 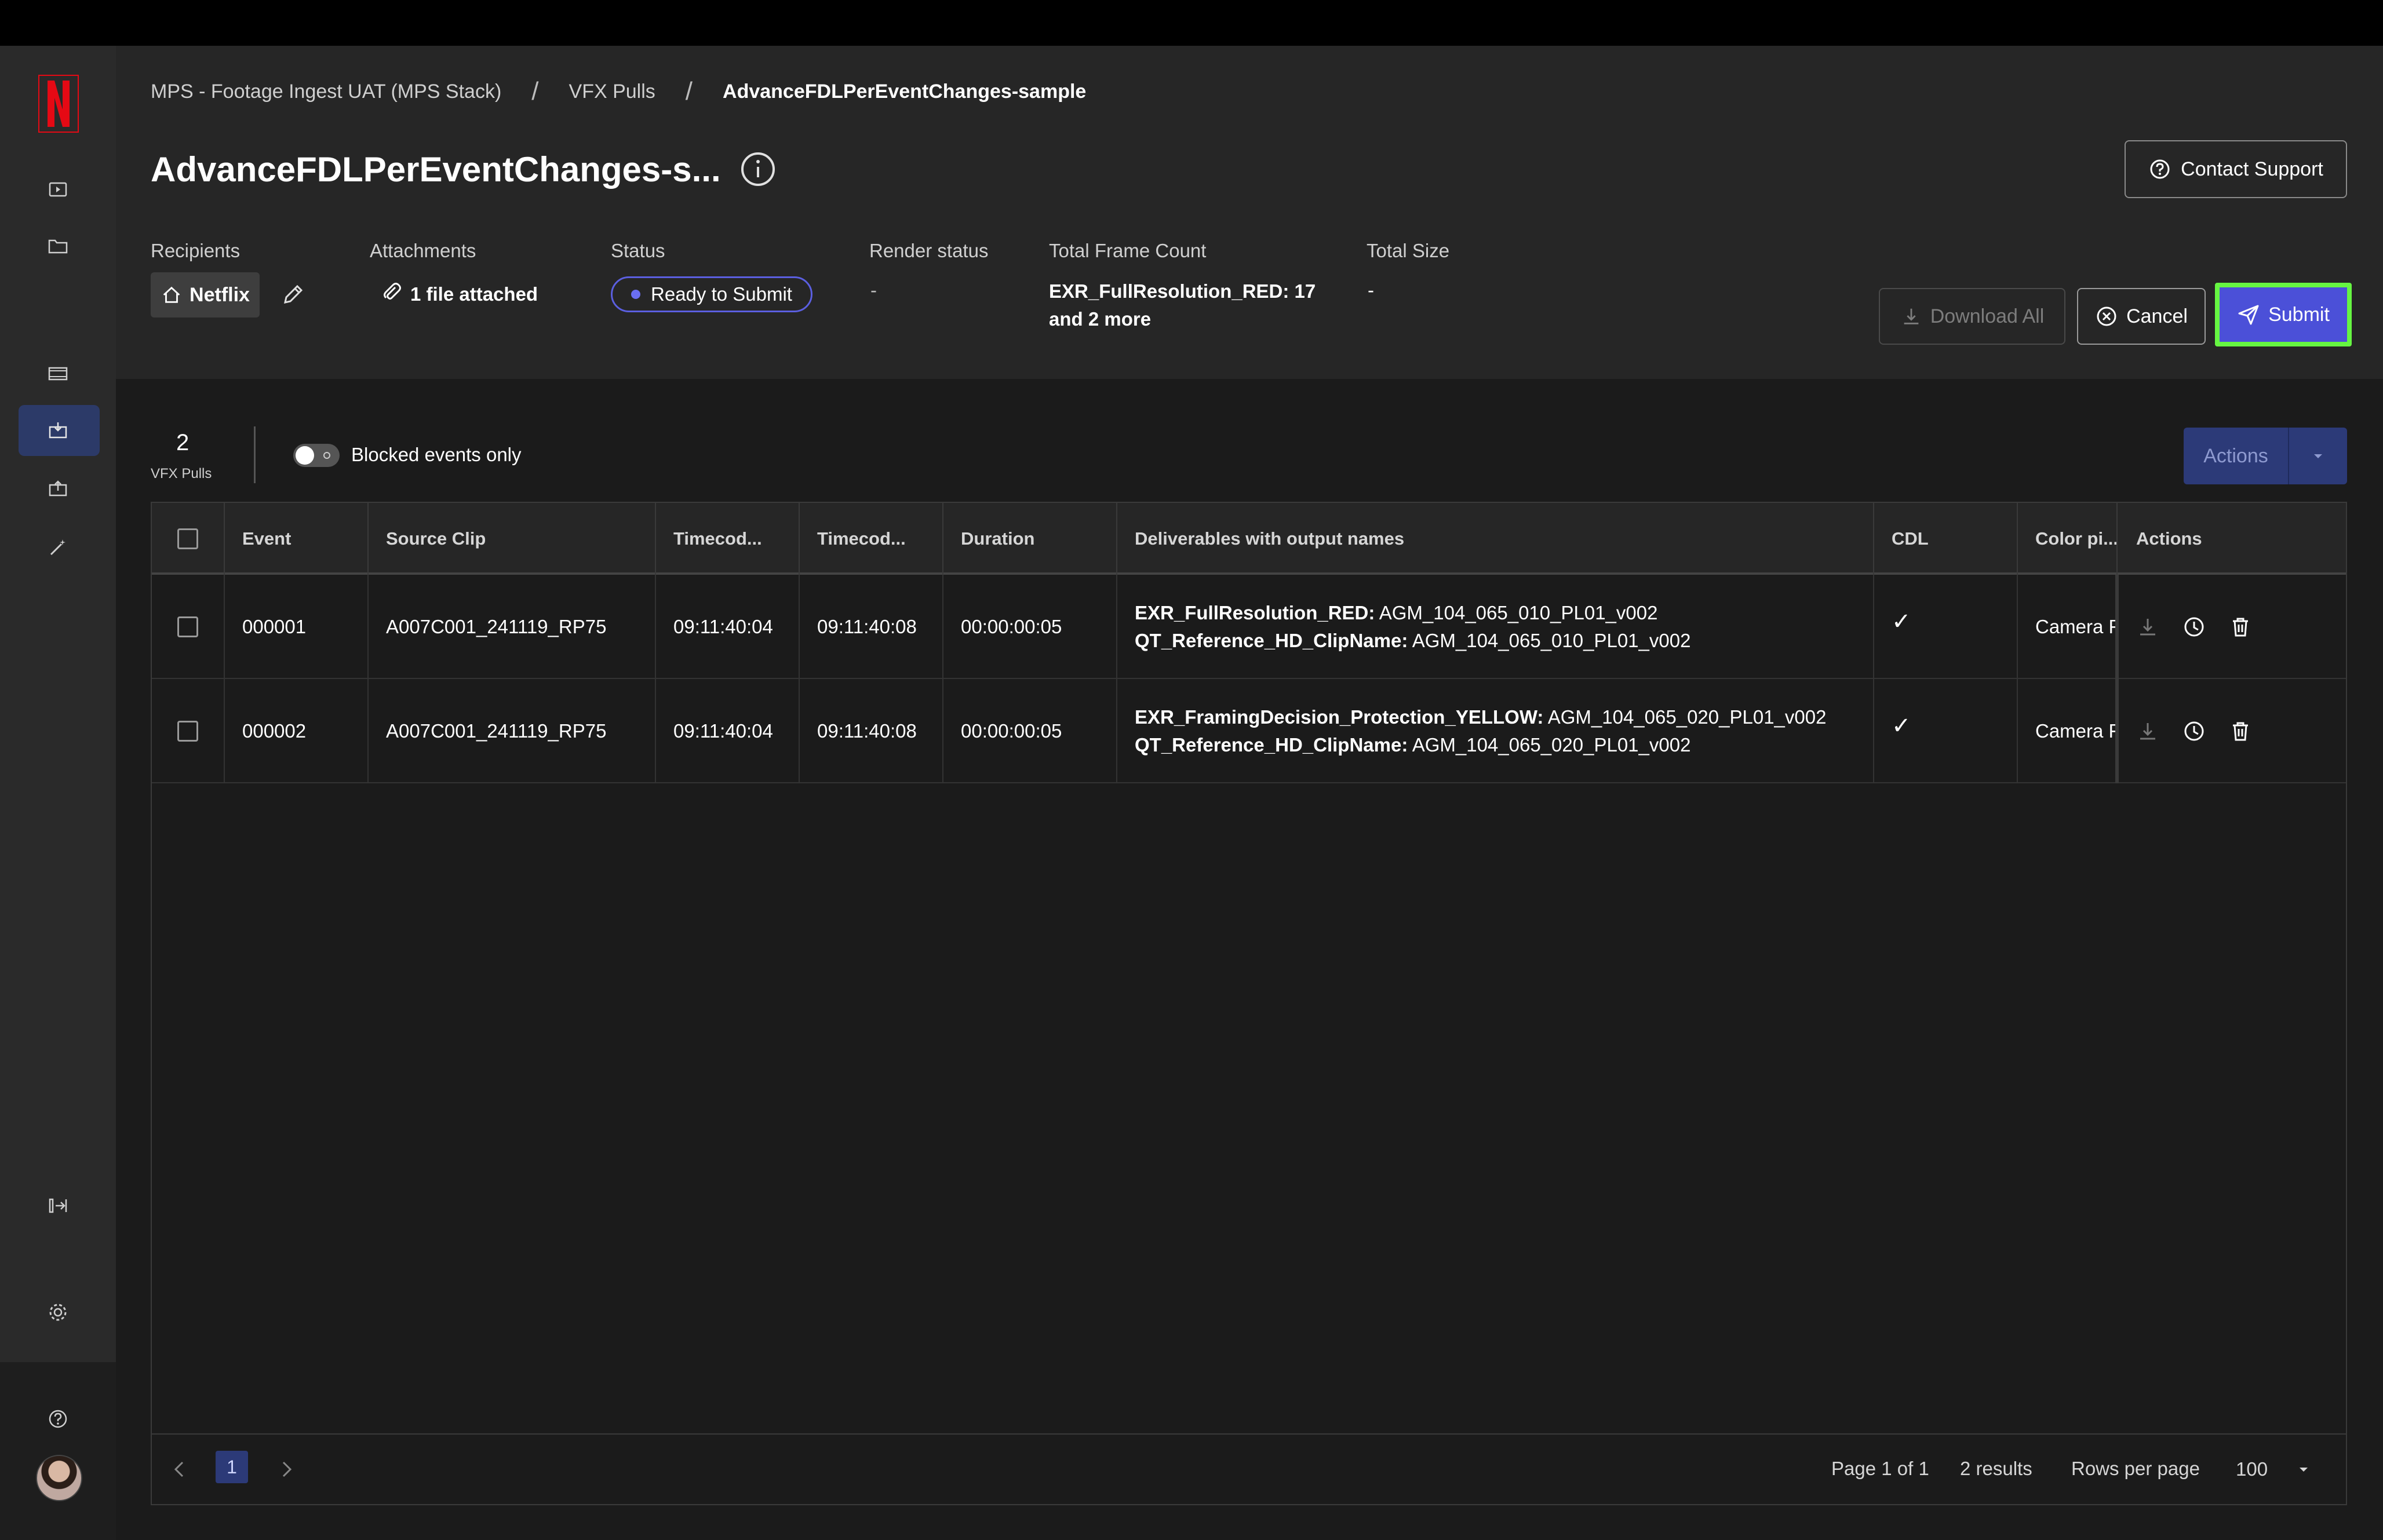 What do you see at coordinates (2252, 169) in the screenshot?
I see `contact-support-label: Contact Support` at bounding box center [2252, 169].